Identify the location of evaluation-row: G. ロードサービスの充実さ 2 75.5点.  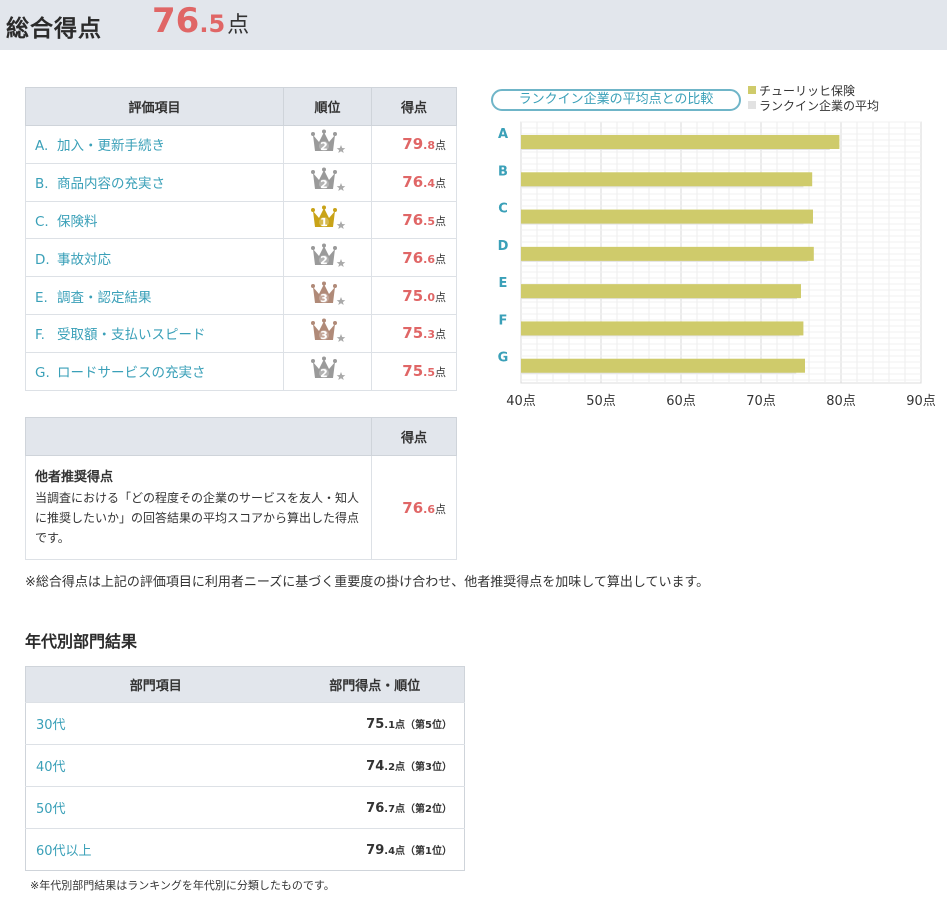
(241, 371).